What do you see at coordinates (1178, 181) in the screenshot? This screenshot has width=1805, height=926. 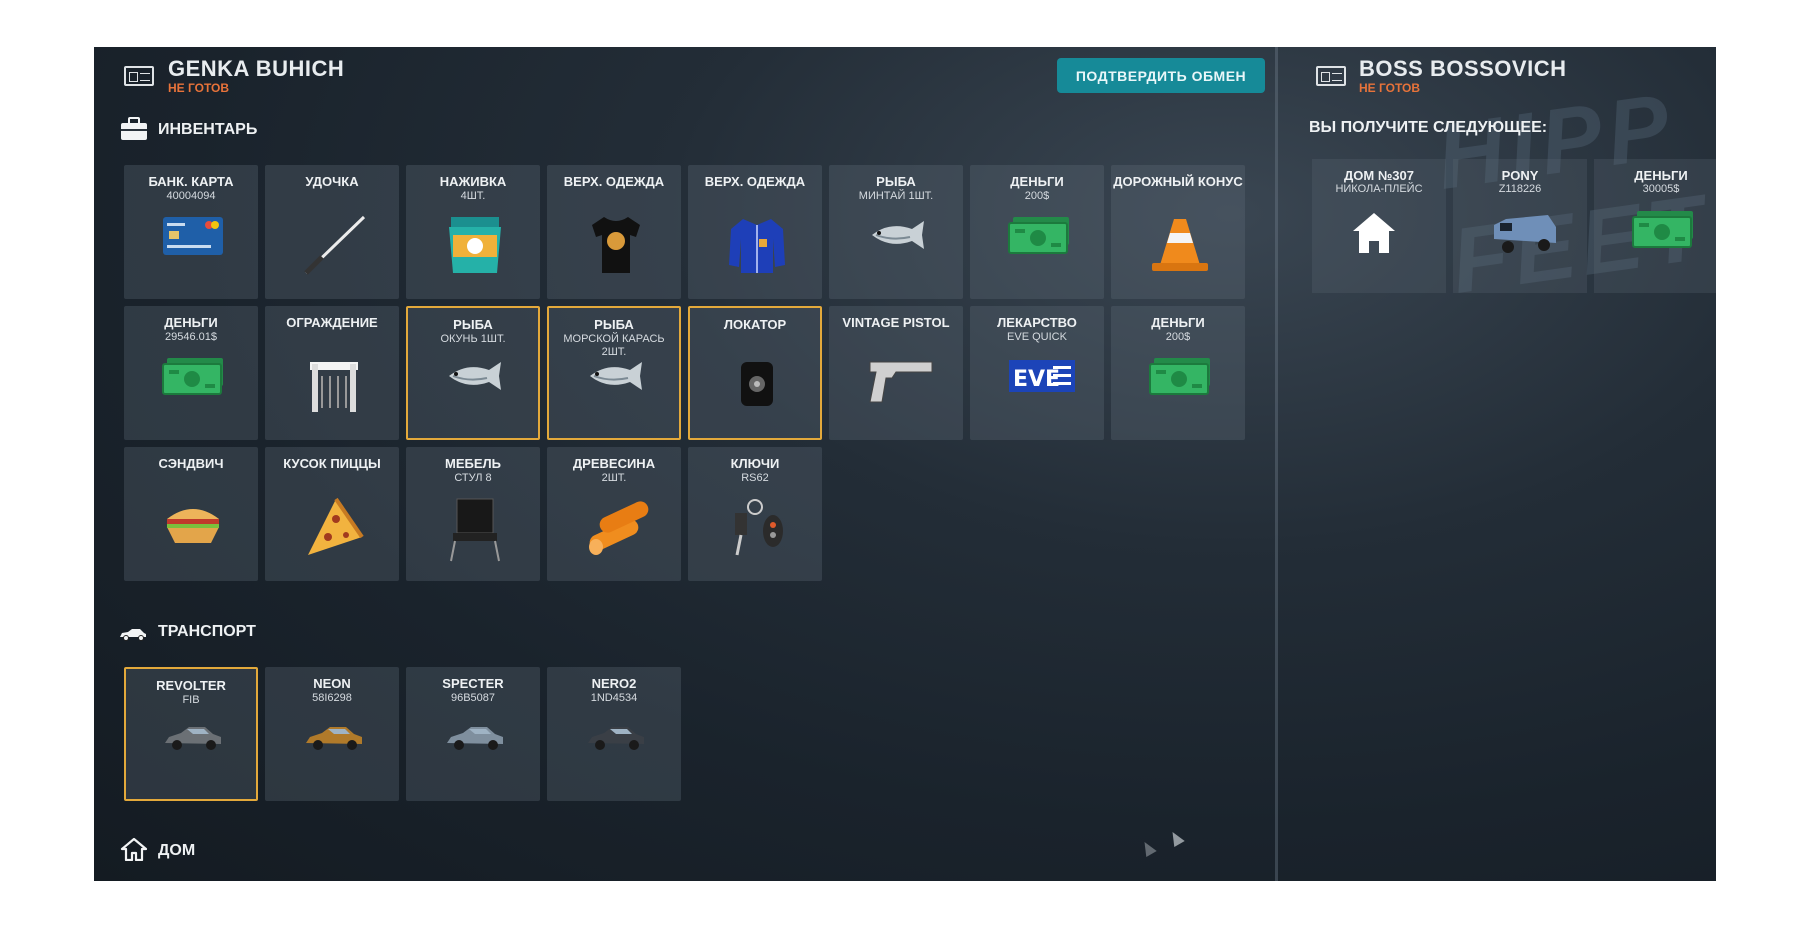 I see `inventory-slot-title: ДОРОЖНЫЙ КОНУС` at bounding box center [1178, 181].